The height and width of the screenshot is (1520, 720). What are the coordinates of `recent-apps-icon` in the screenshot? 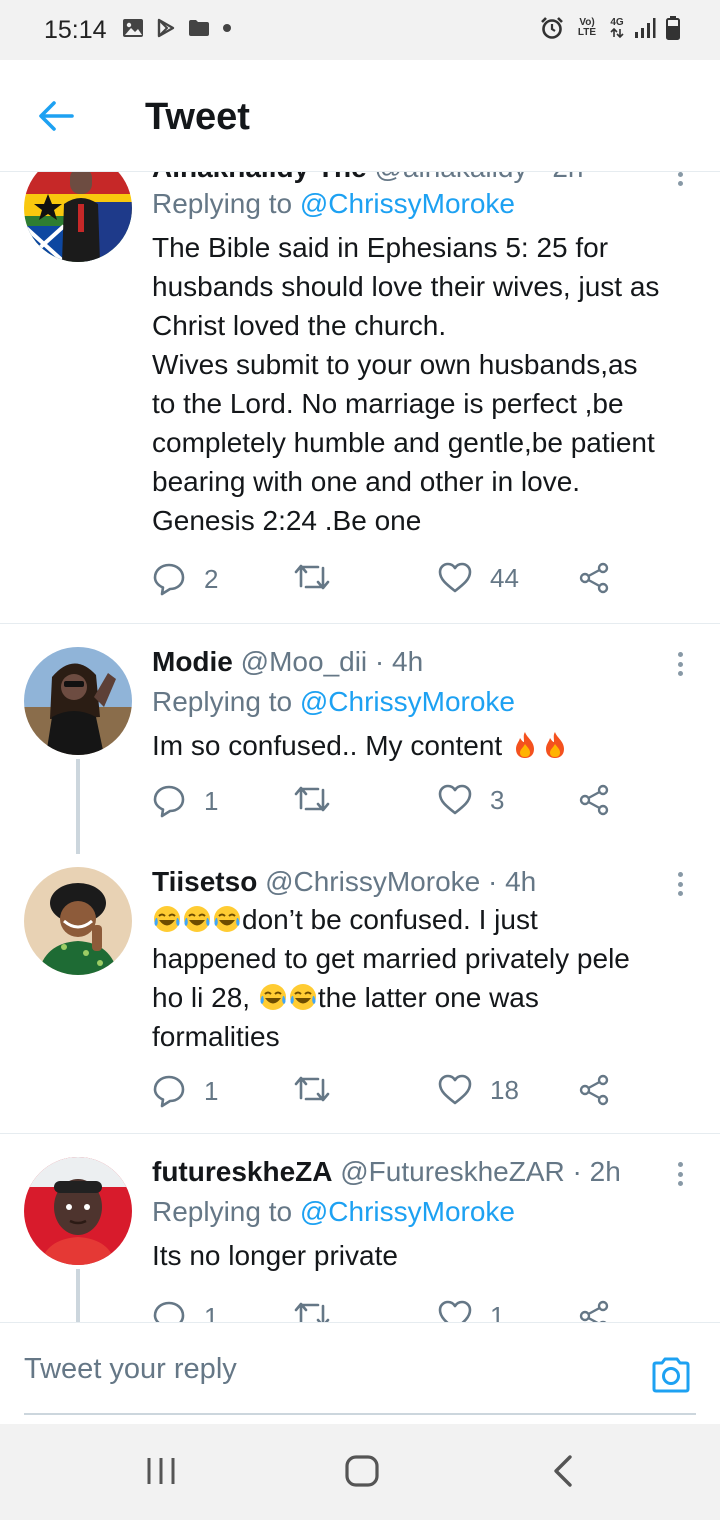 It's located at (161, 1471).